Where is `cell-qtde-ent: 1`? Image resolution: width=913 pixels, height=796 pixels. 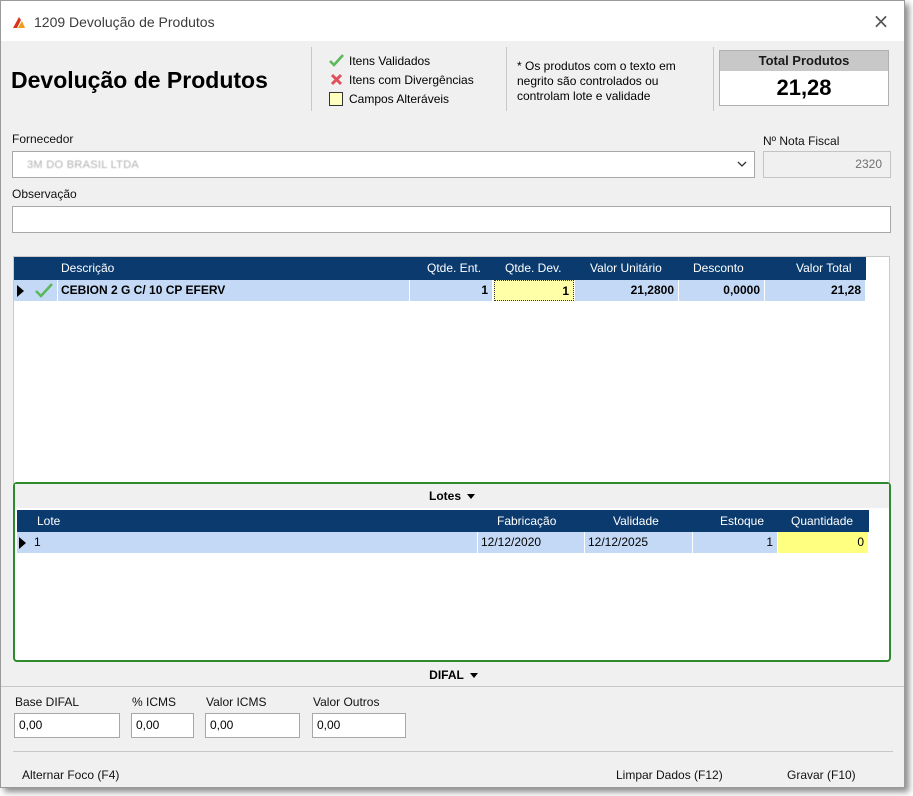 cell-qtde-ent: 1 is located at coordinates (451, 290).